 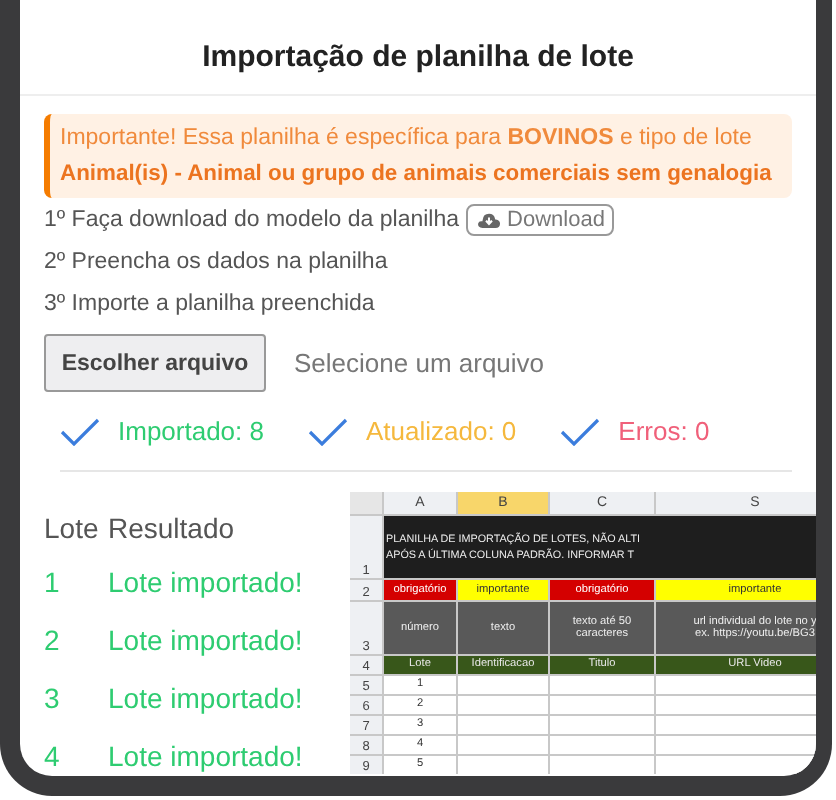 I want to click on lot-number: 3, so click(x=53, y=697).